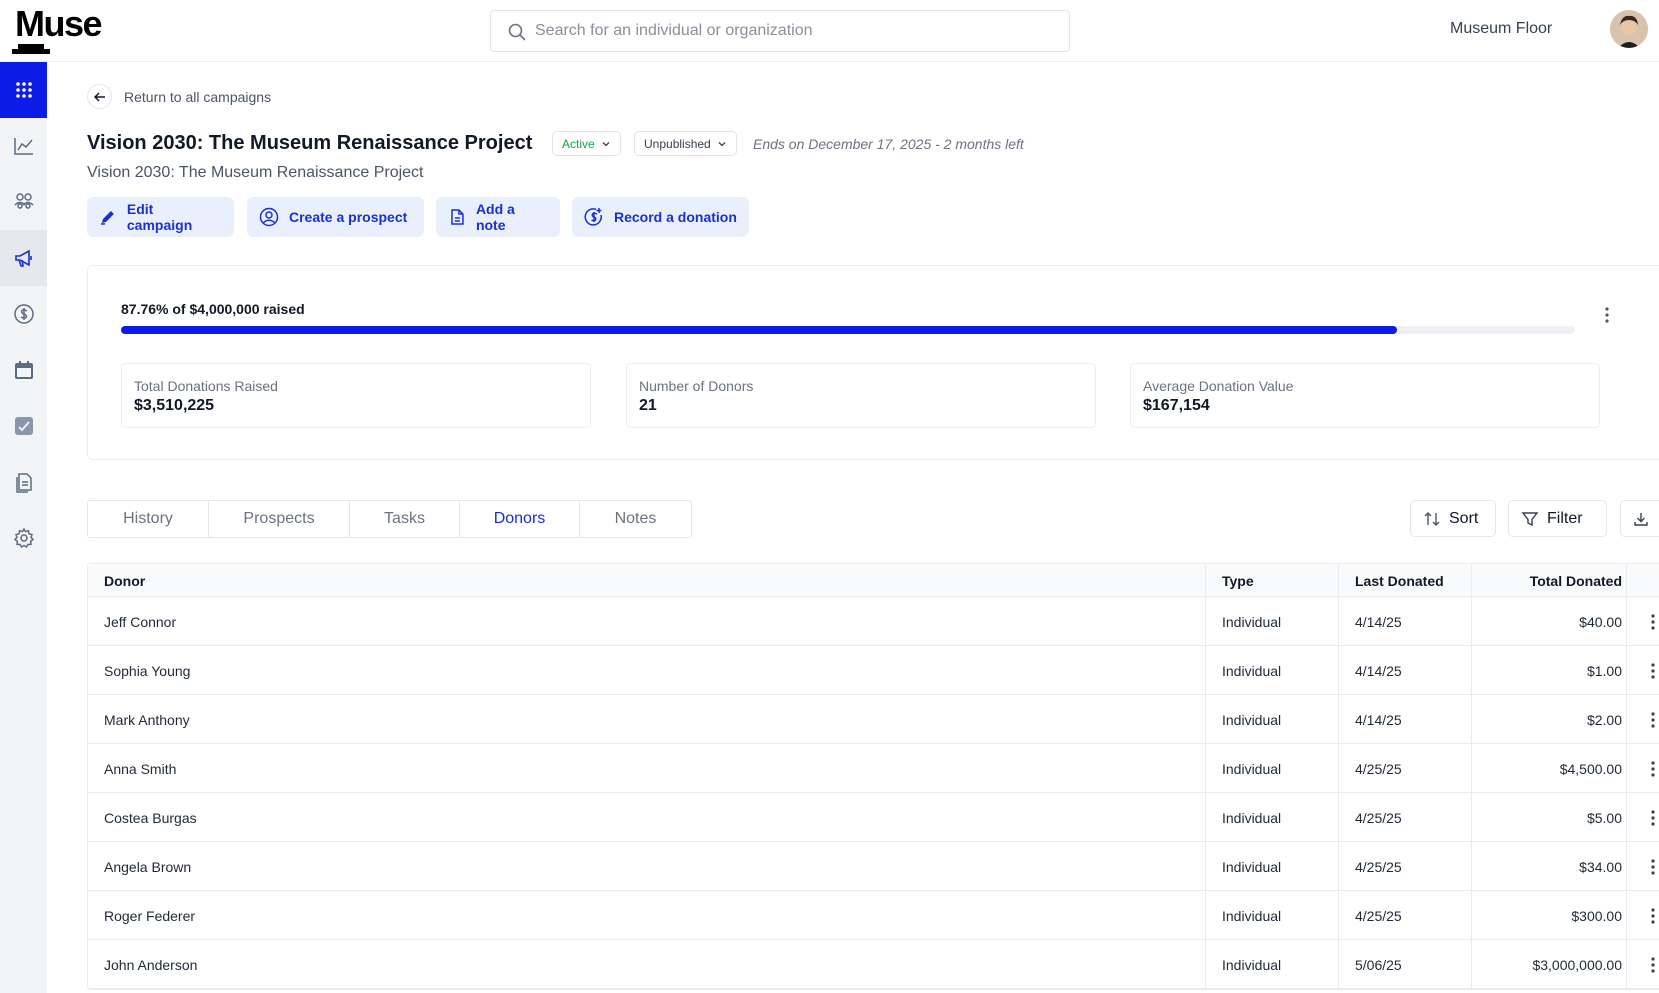  Describe the element at coordinates (149, 915) in the screenshot. I see `donor-name-cell: Roger Federer` at that location.